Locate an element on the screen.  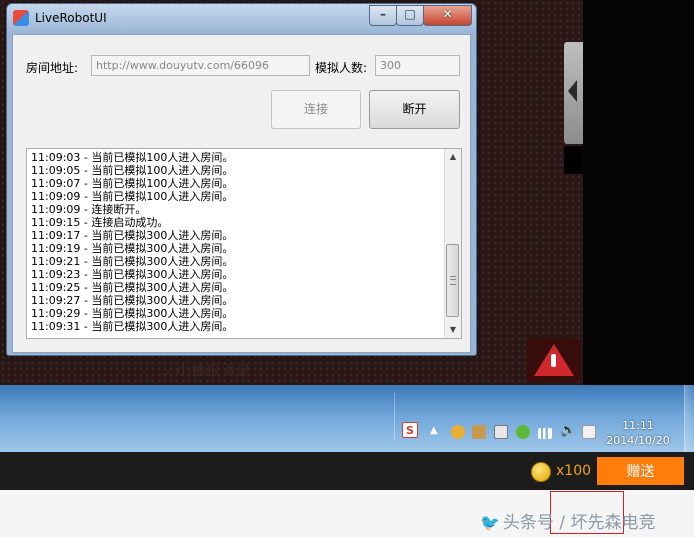
log-line: 11:09:21 - 当前已模拟300人进入房间。 is located at coordinates (132, 261).